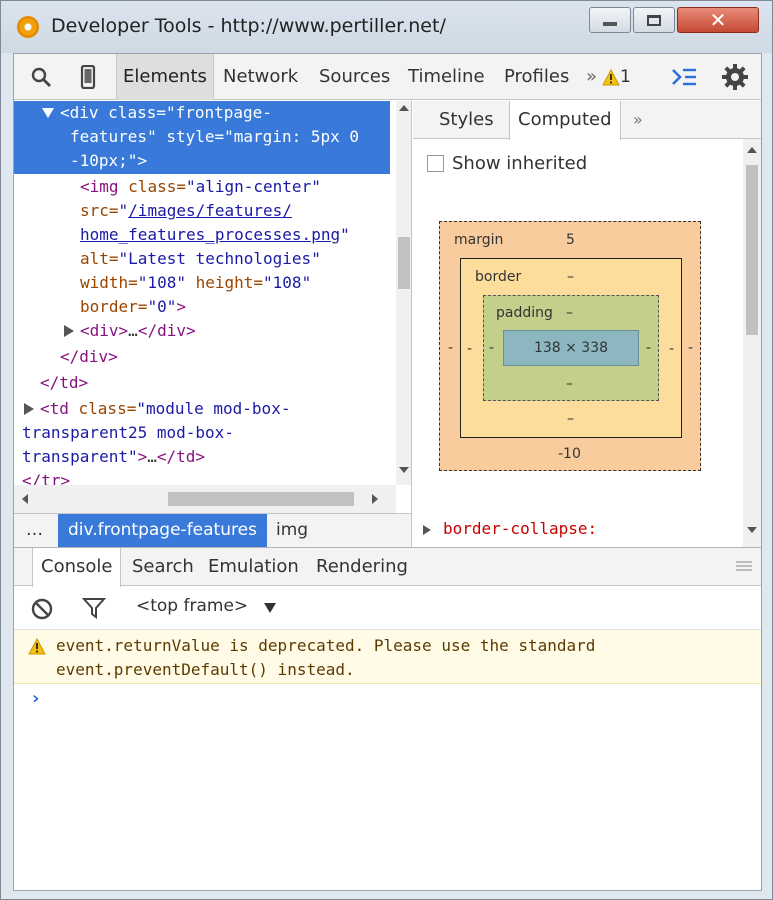 The image size is (773, 900). Describe the element at coordinates (163, 567) in the screenshot. I see `tab-search: Search` at that location.